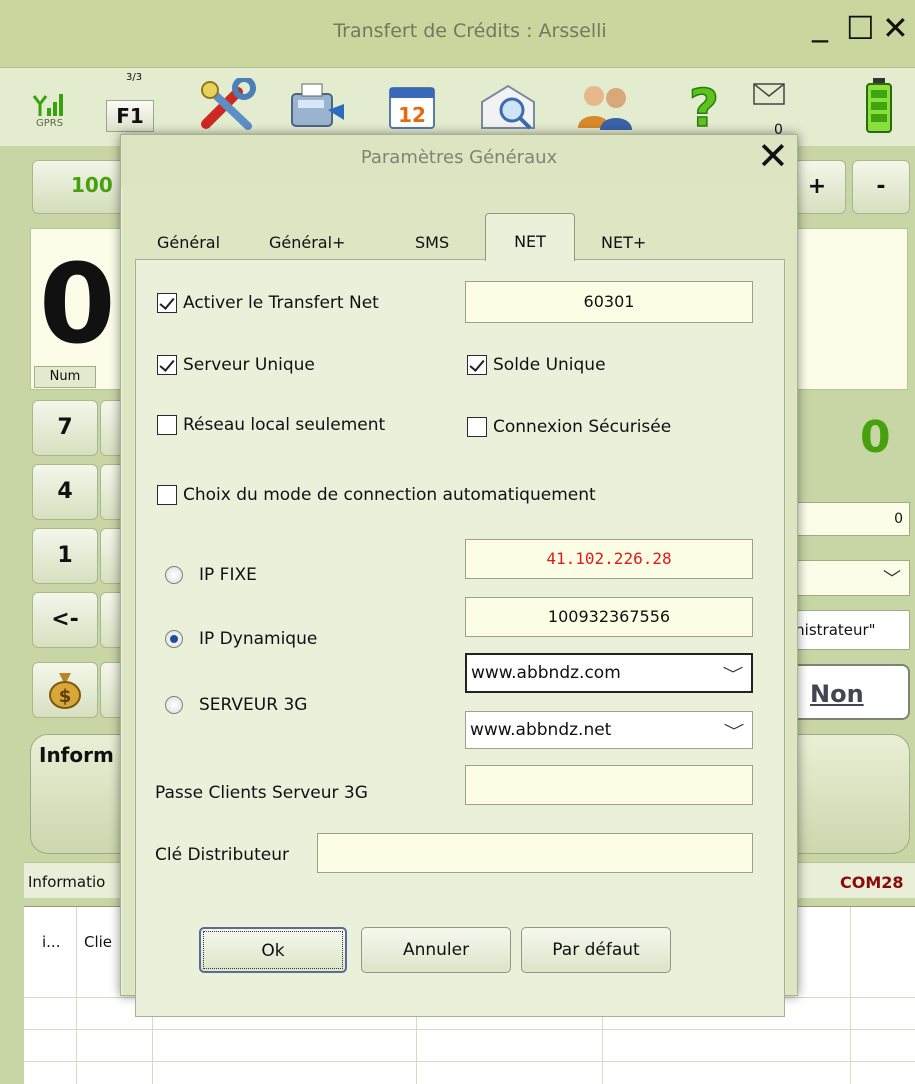  What do you see at coordinates (76, 755) in the screenshot?
I see `information-label: Inform` at bounding box center [76, 755].